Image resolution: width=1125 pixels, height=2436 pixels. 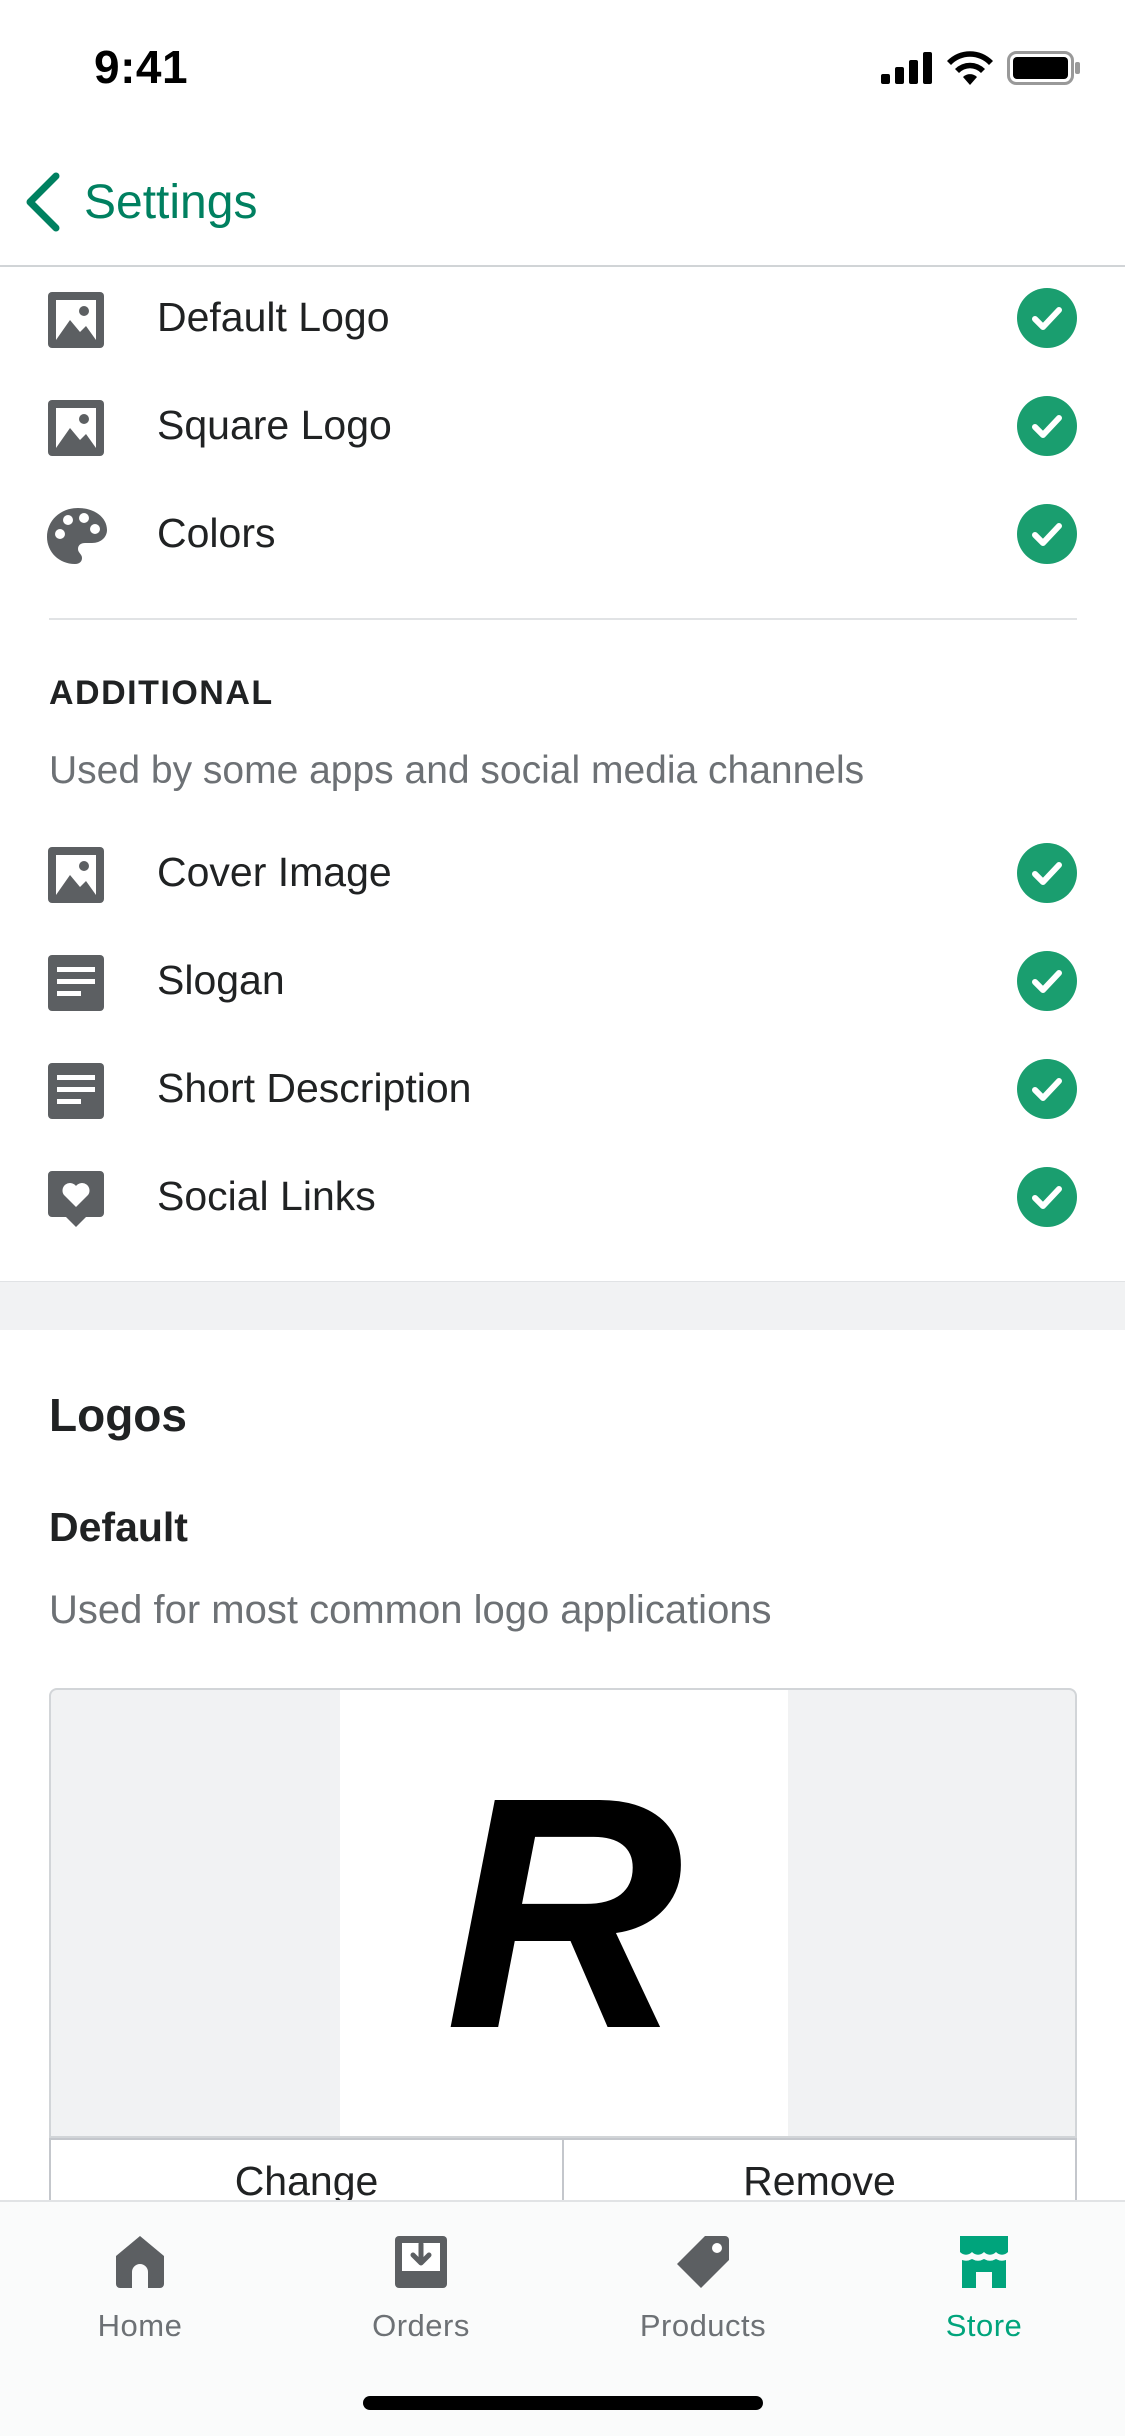 I want to click on chevron-left-icon, so click(x=43, y=202).